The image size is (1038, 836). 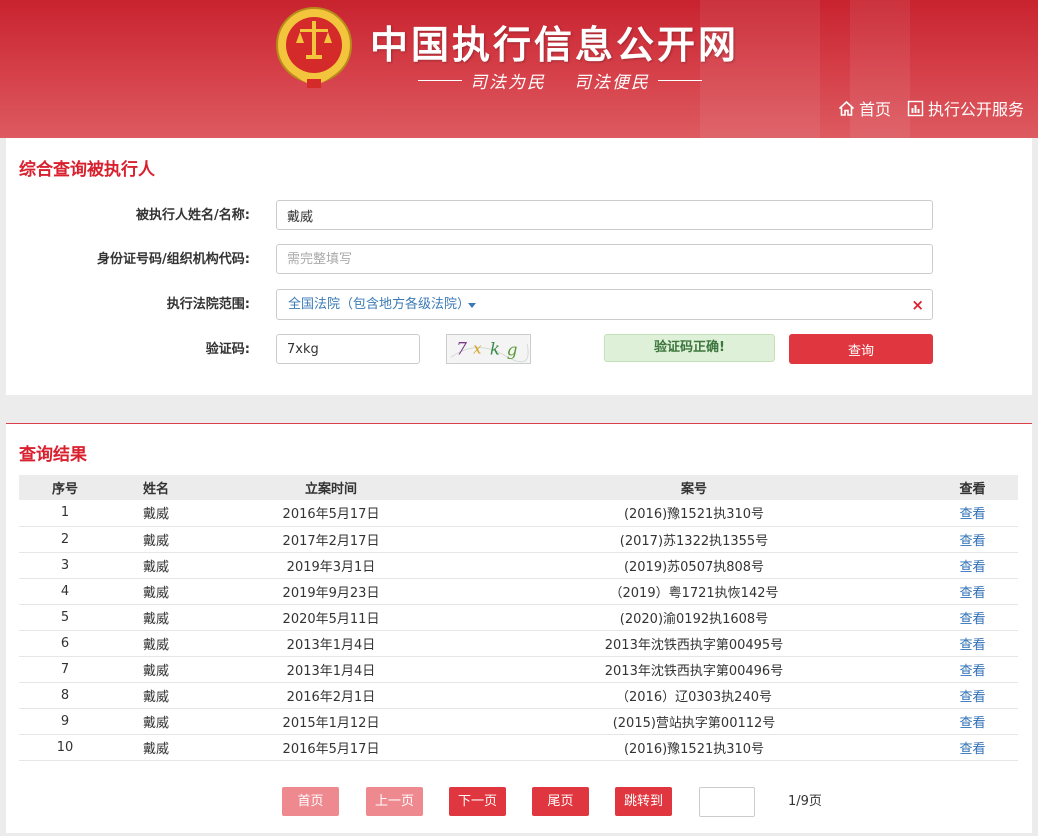 What do you see at coordinates (331, 643) in the screenshot?
I see `cell-date: 2013年1月4日` at bounding box center [331, 643].